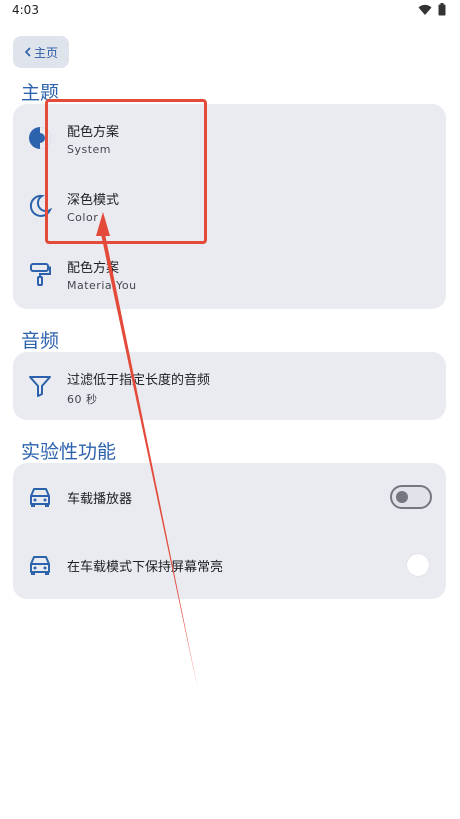 The height and width of the screenshot is (819, 460). Describe the element at coordinates (147, 451) in the screenshot. I see `annotation-arrow` at that location.